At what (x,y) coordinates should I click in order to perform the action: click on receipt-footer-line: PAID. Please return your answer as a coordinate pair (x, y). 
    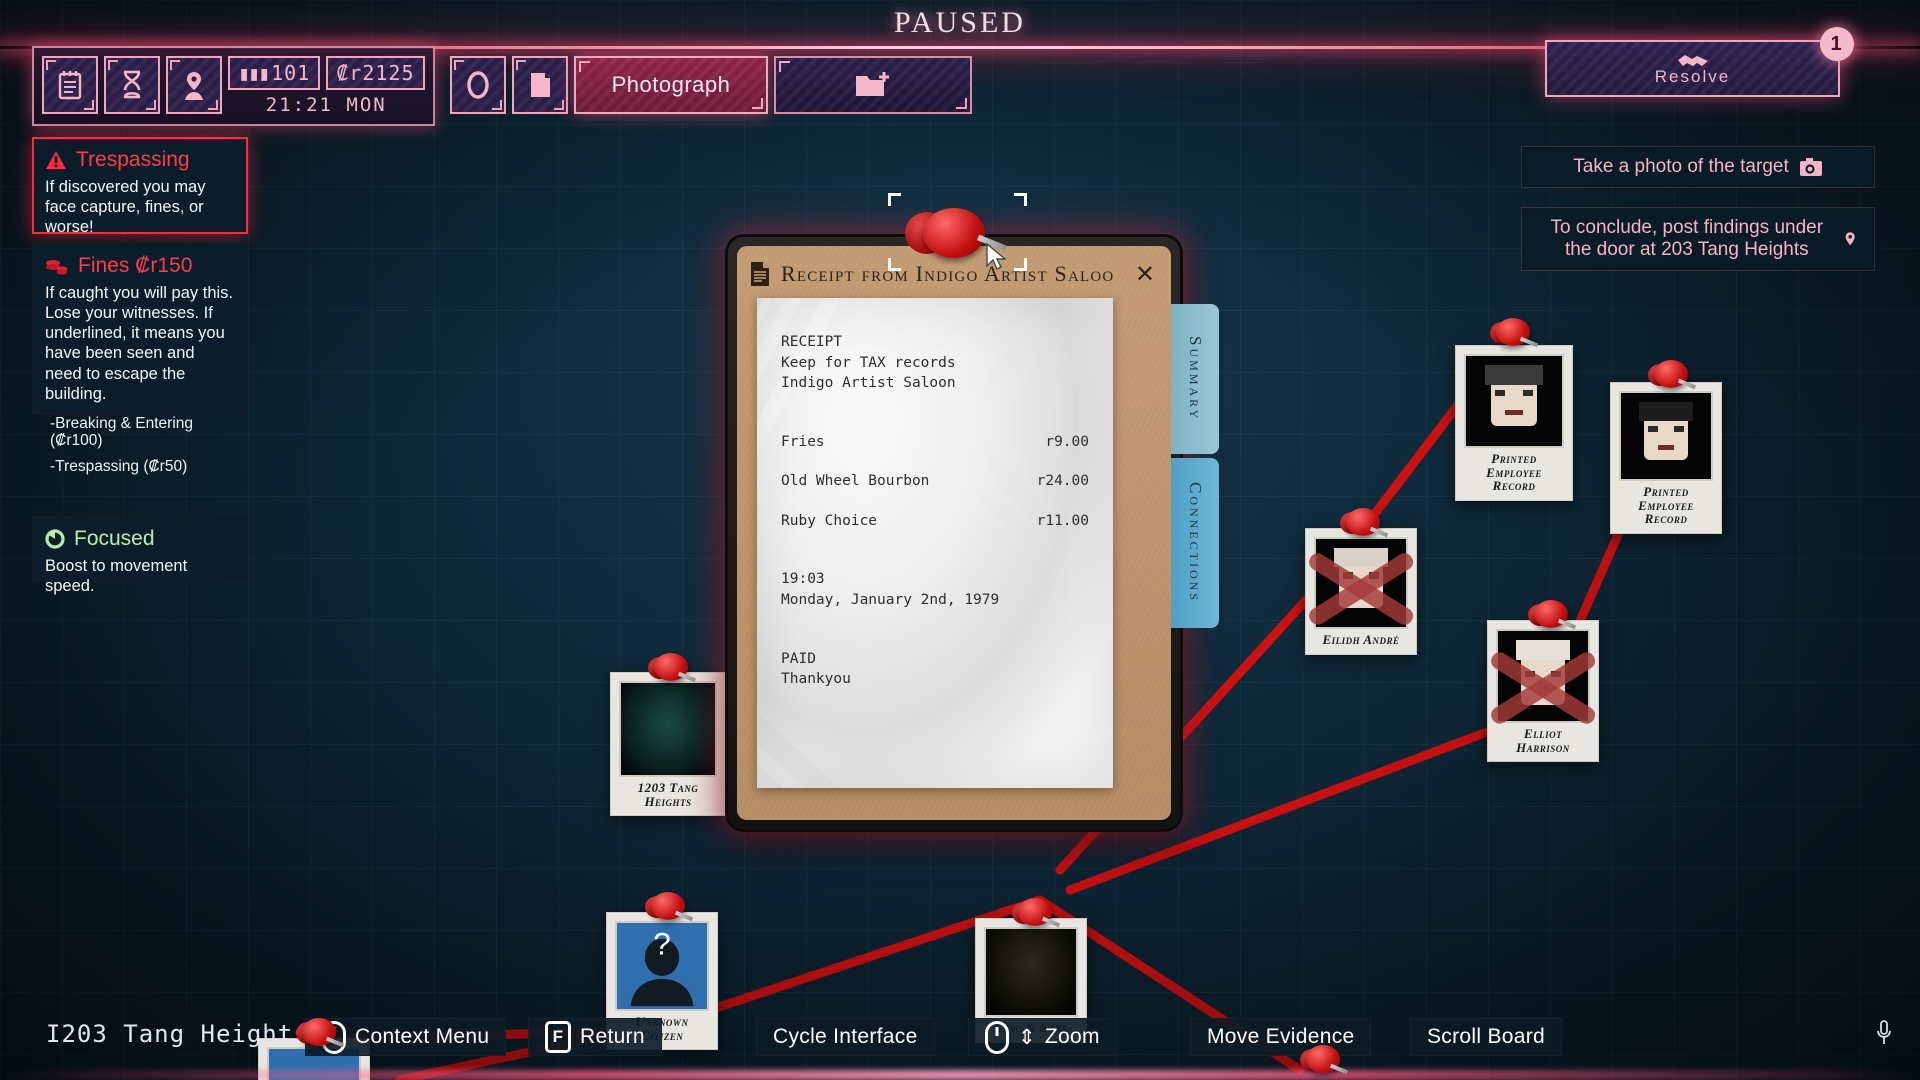
    Looking at the image, I should click on (798, 658).